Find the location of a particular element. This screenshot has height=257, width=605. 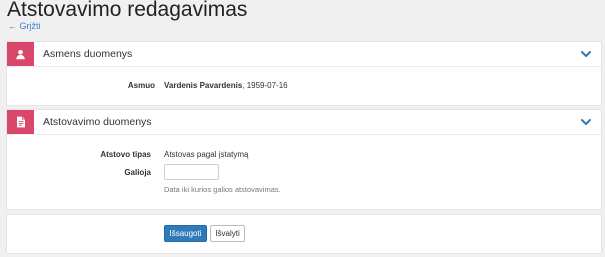

back-link: ← Grįžti is located at coordinates (24, 26).